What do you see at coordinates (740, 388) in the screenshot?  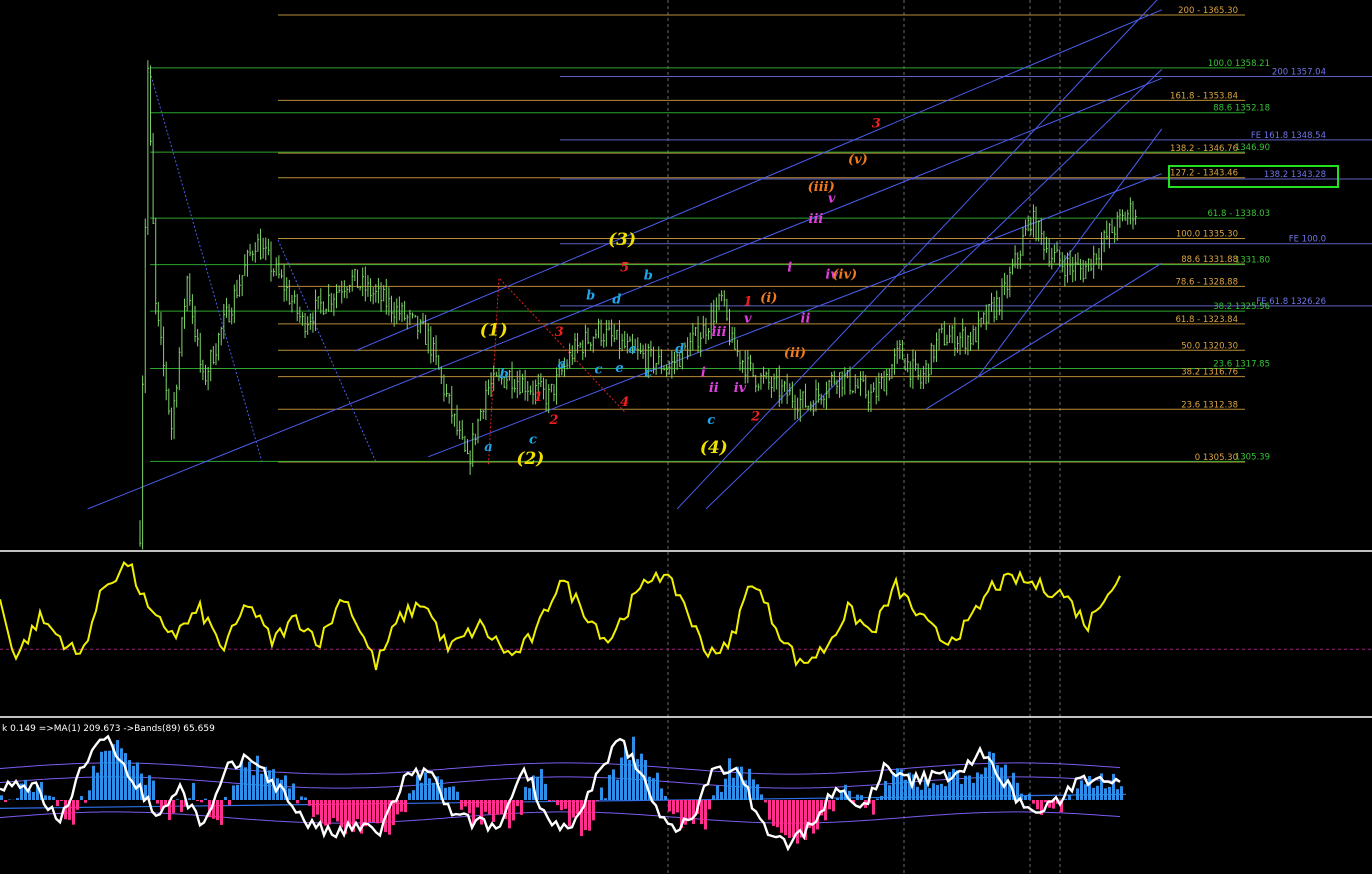 I see `wave-label: iv` at bounding box center [740, 388].